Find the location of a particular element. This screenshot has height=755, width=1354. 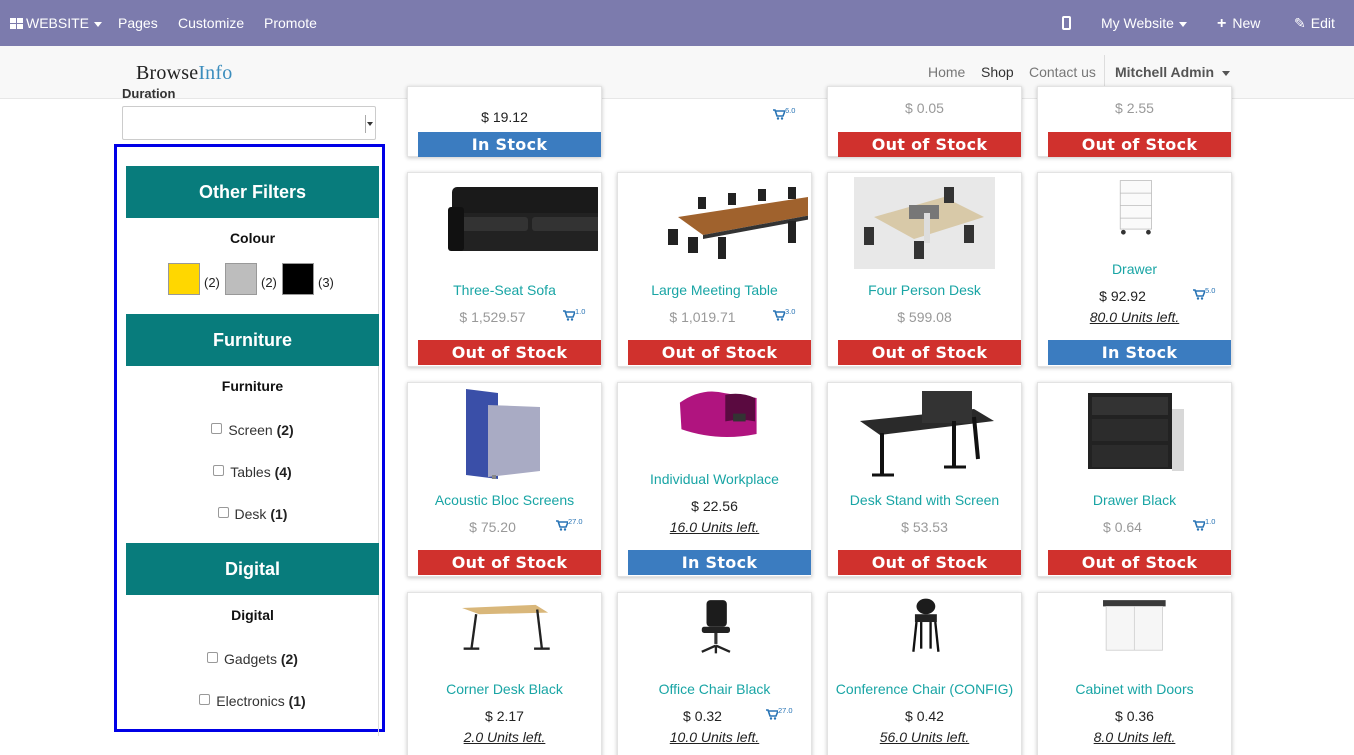

product-name: Three-Seat Sofa is located at coordinates (504, 290).